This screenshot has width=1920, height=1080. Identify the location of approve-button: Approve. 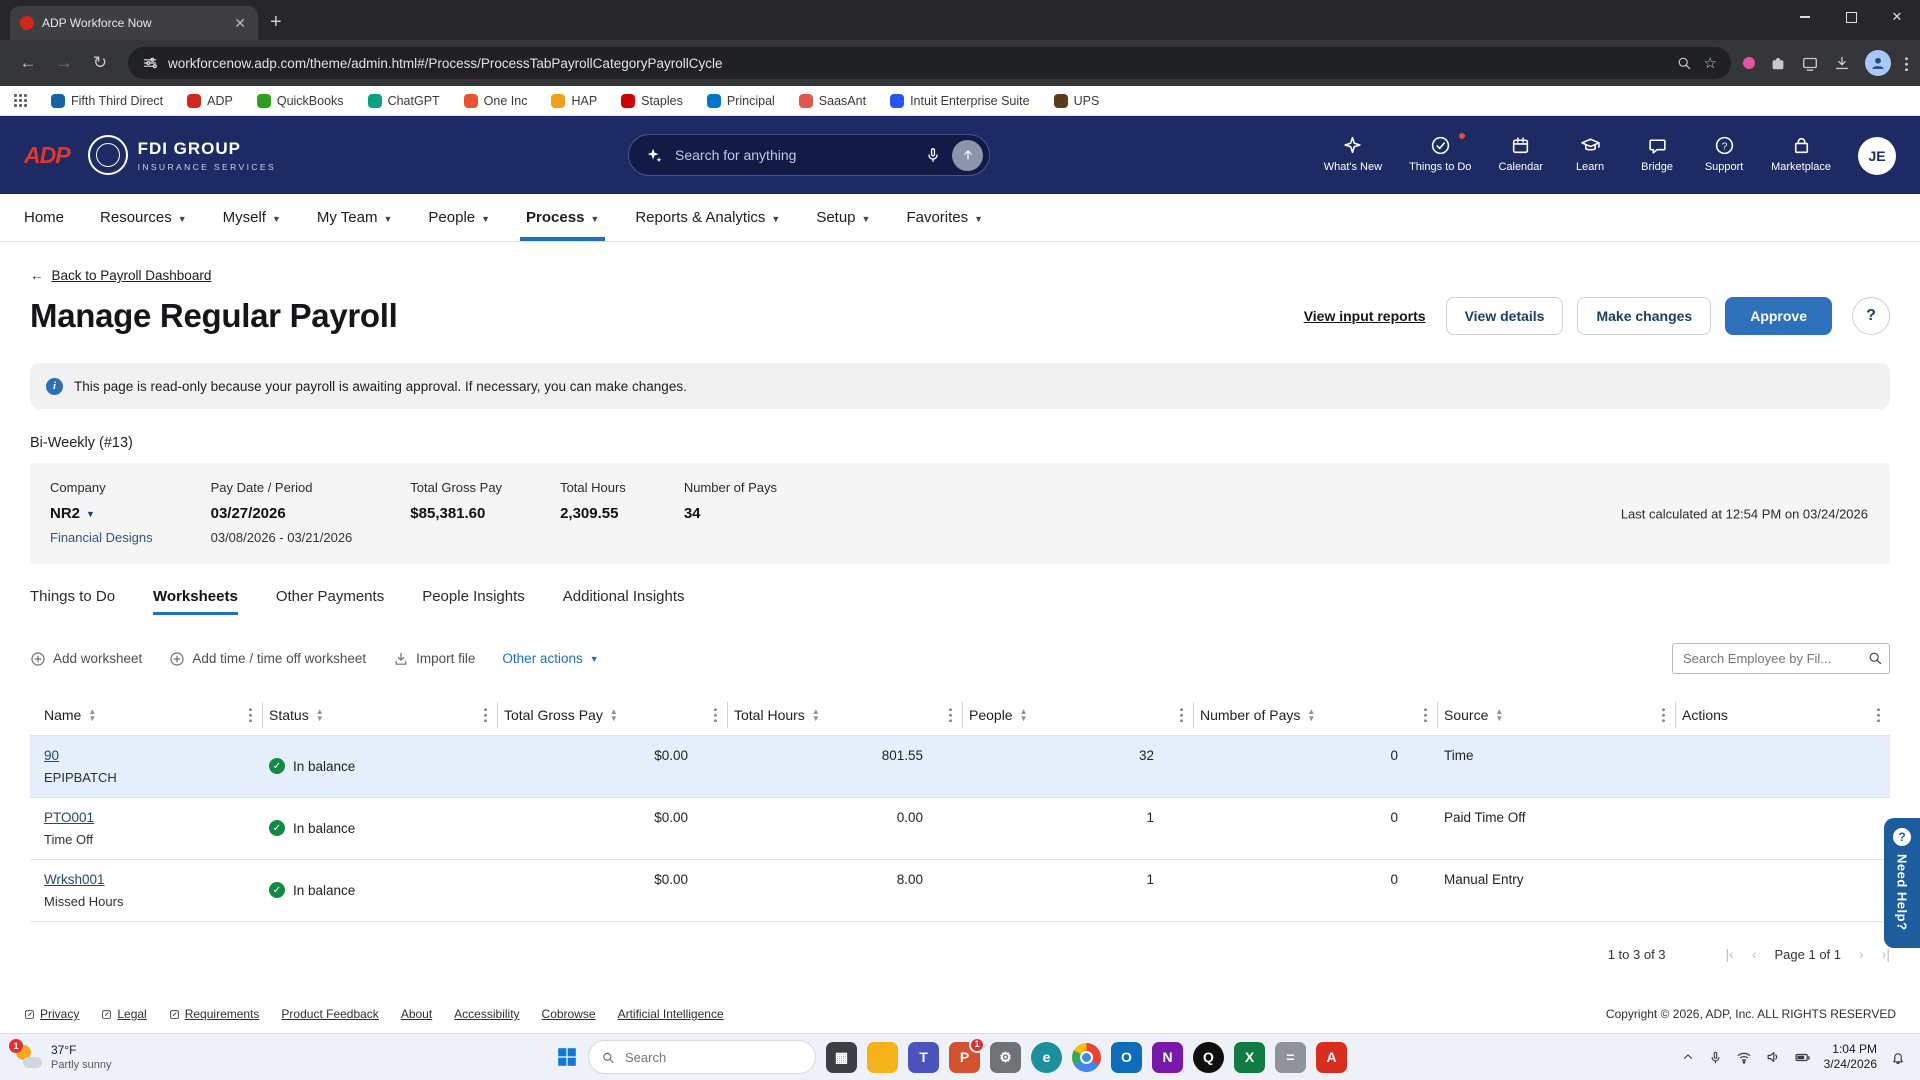
(1778, 316).